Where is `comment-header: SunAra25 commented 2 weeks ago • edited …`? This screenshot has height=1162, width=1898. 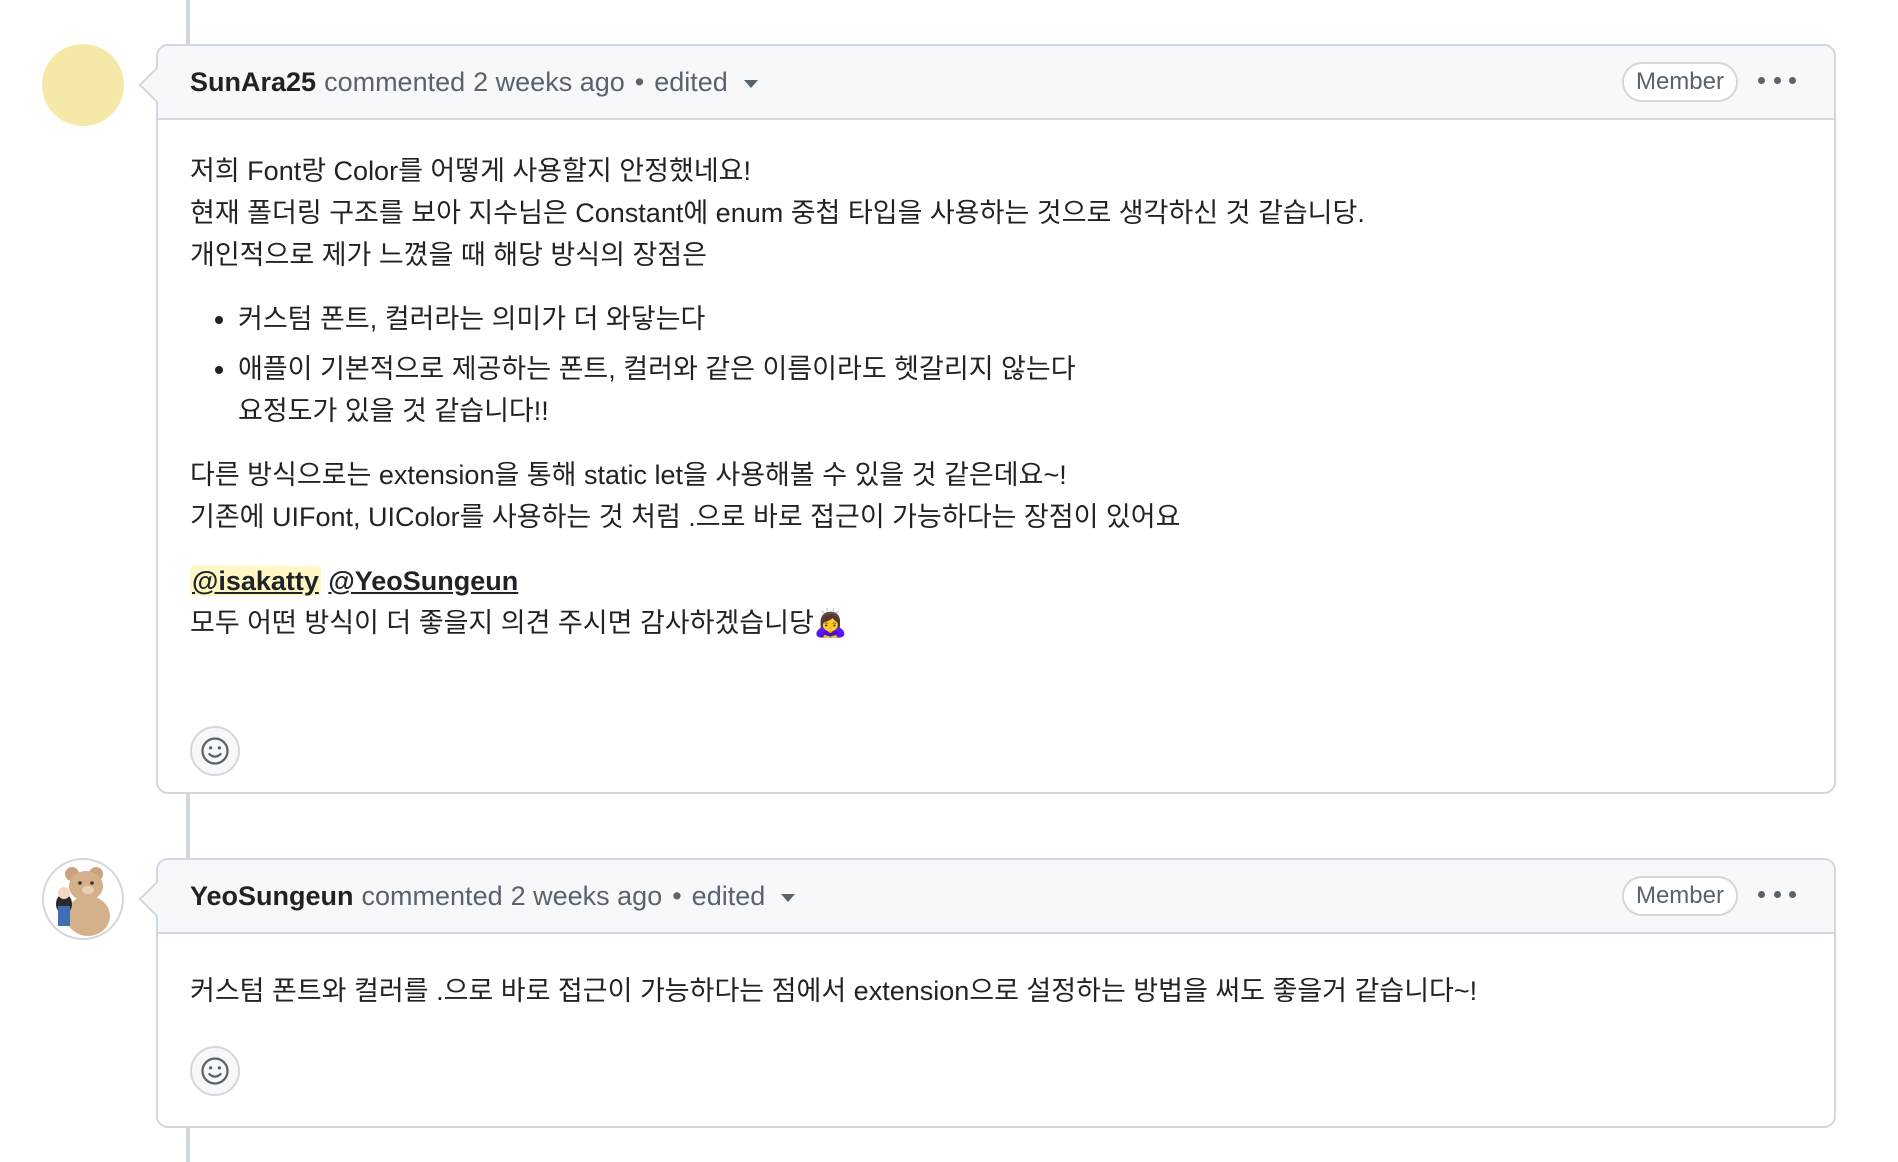 comment-header: SunAra25 commented 2 weeks ago • edited … is located at coordinates (996, 83).